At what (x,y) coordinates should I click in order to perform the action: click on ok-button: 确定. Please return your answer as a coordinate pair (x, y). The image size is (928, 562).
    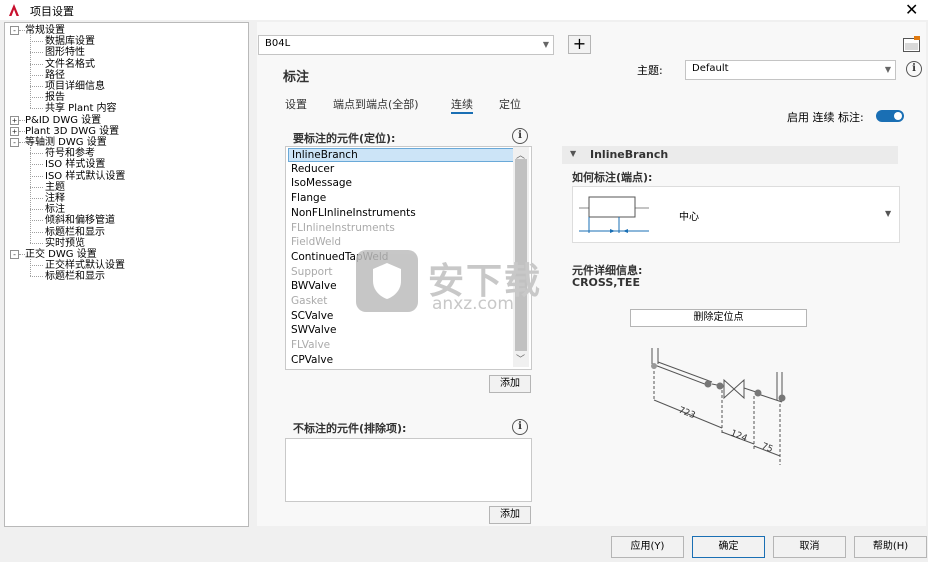
    Looking at the image, I should click on (728, 547).